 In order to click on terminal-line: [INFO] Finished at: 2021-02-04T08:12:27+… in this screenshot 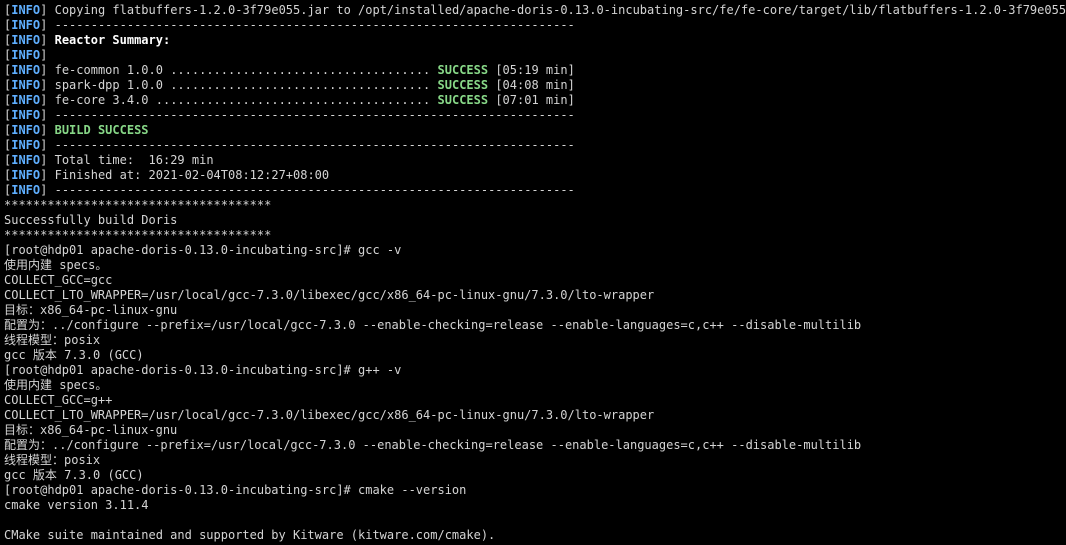, I will do `click(167, 175)`.